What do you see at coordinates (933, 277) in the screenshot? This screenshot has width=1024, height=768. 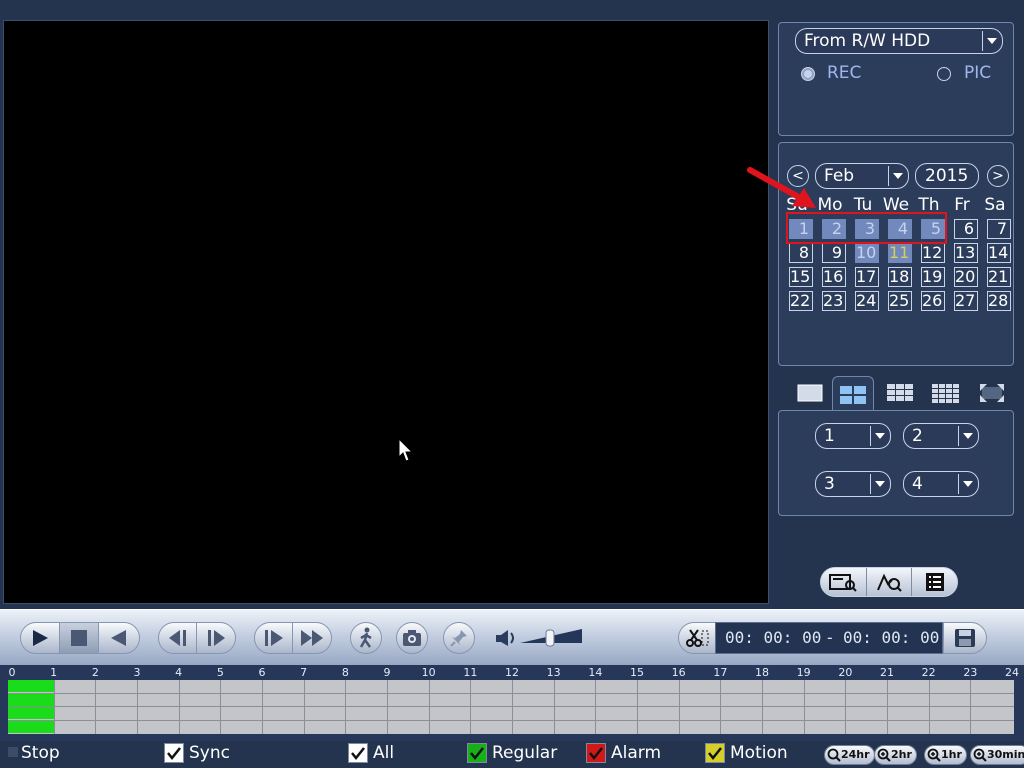 I see `calendar-day: 19` at bounding box center [933, 277].